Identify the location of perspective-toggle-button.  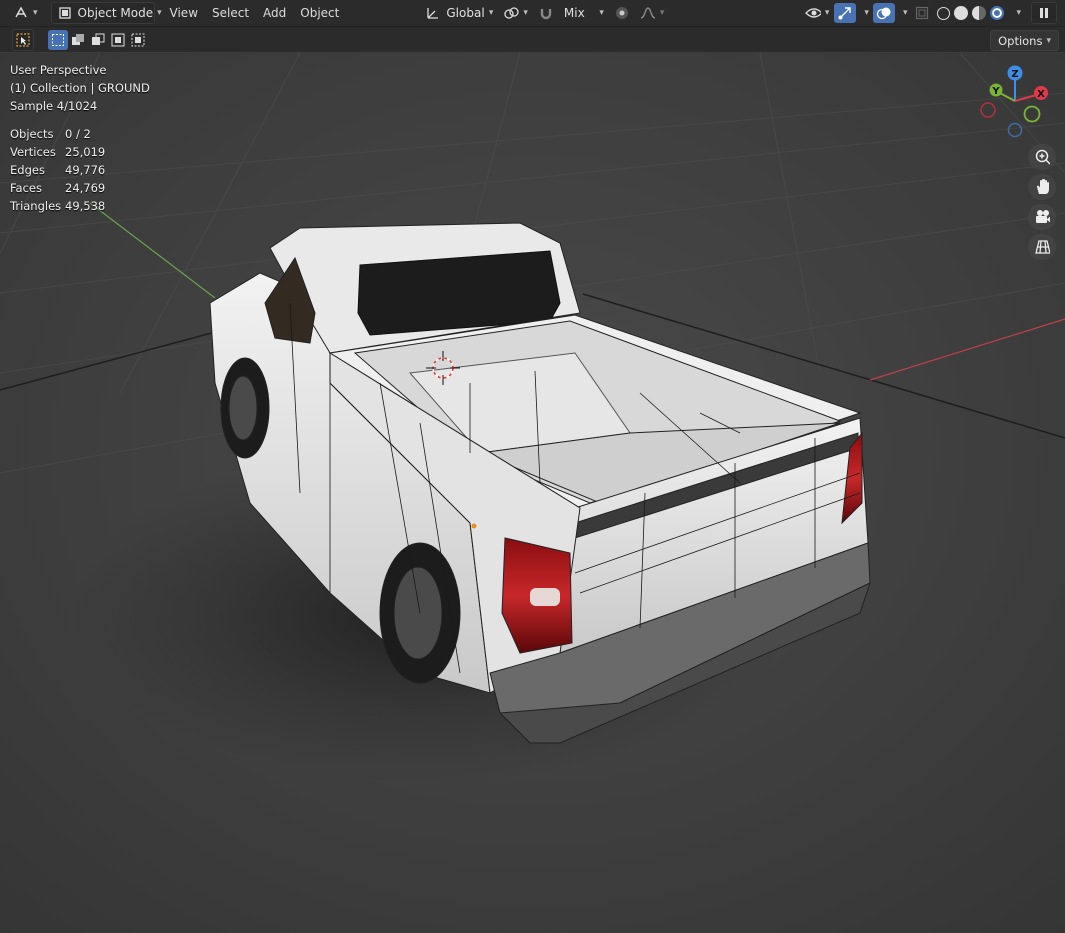
(1042, 247).